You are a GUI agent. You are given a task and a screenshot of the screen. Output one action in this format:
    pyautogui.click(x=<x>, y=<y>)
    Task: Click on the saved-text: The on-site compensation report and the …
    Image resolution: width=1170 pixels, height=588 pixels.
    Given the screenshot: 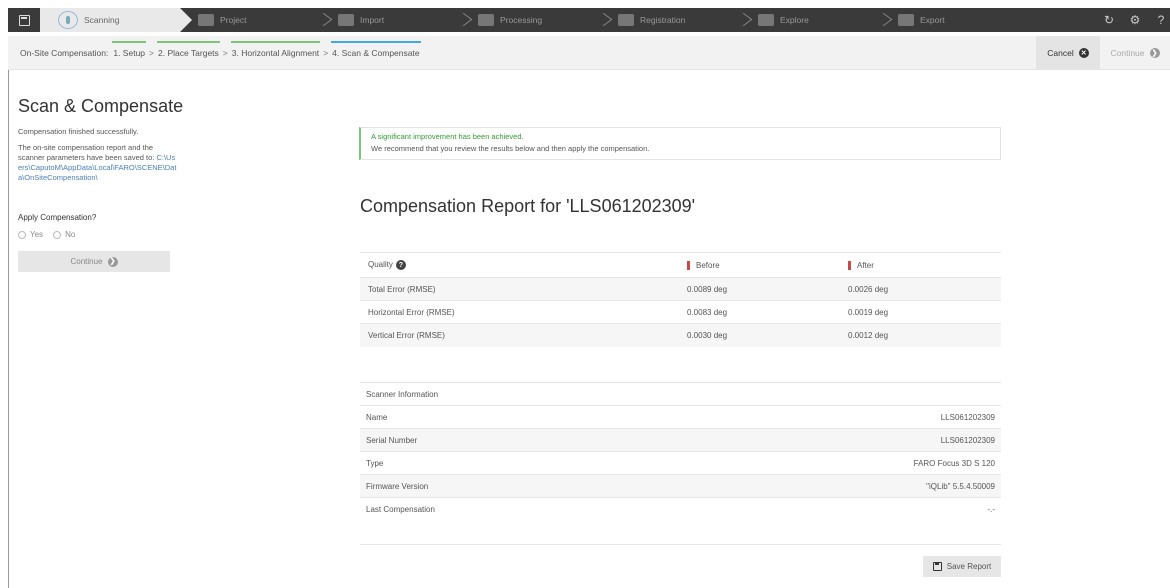 What is the action you would take?
    pyautogui.click(x=86, y=152)
    